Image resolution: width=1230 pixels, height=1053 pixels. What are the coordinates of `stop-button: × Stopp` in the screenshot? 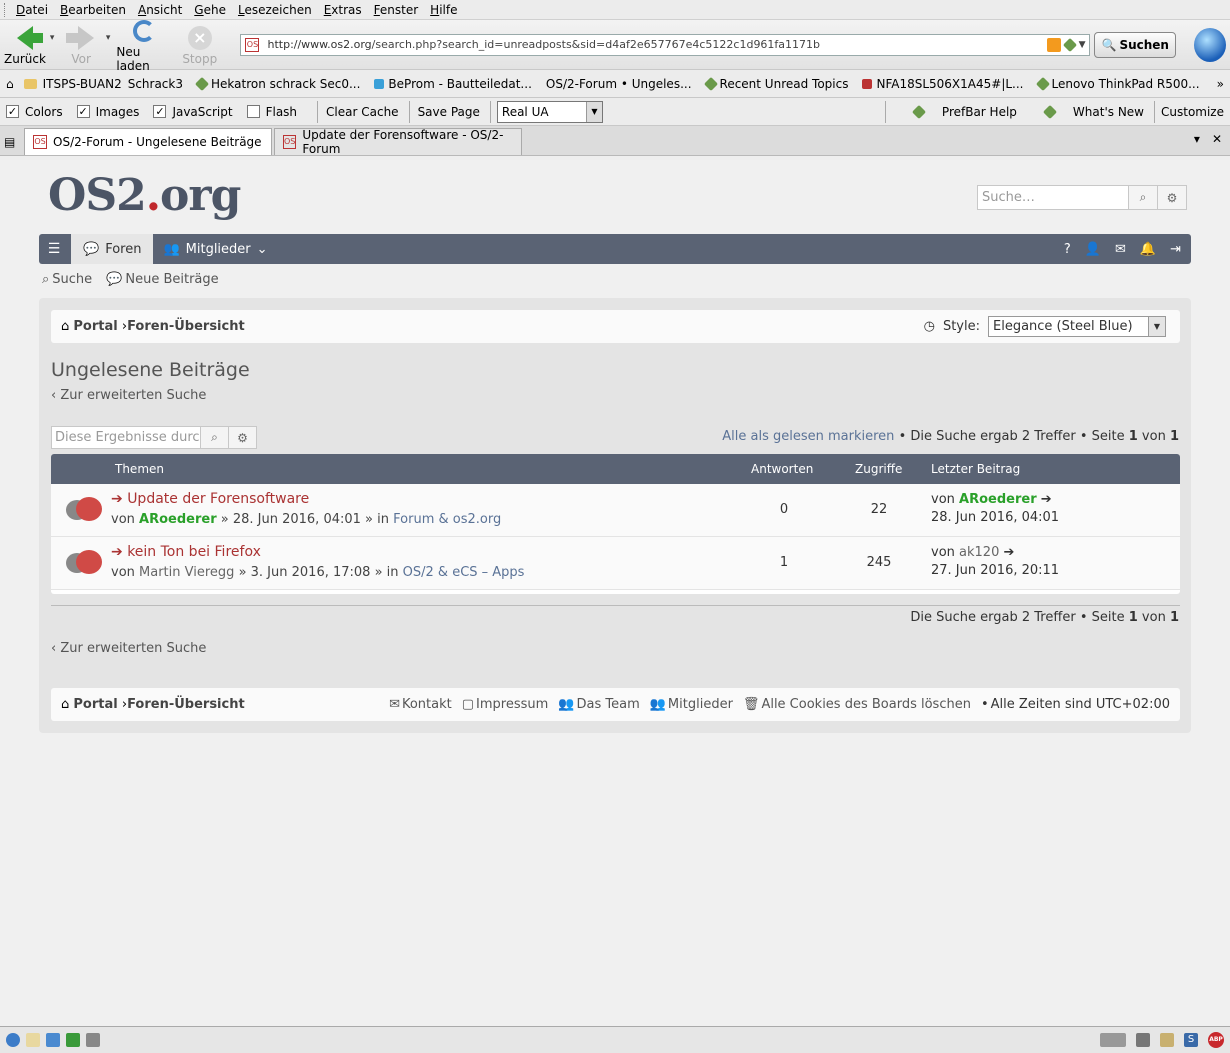 It's located at (199, 45).